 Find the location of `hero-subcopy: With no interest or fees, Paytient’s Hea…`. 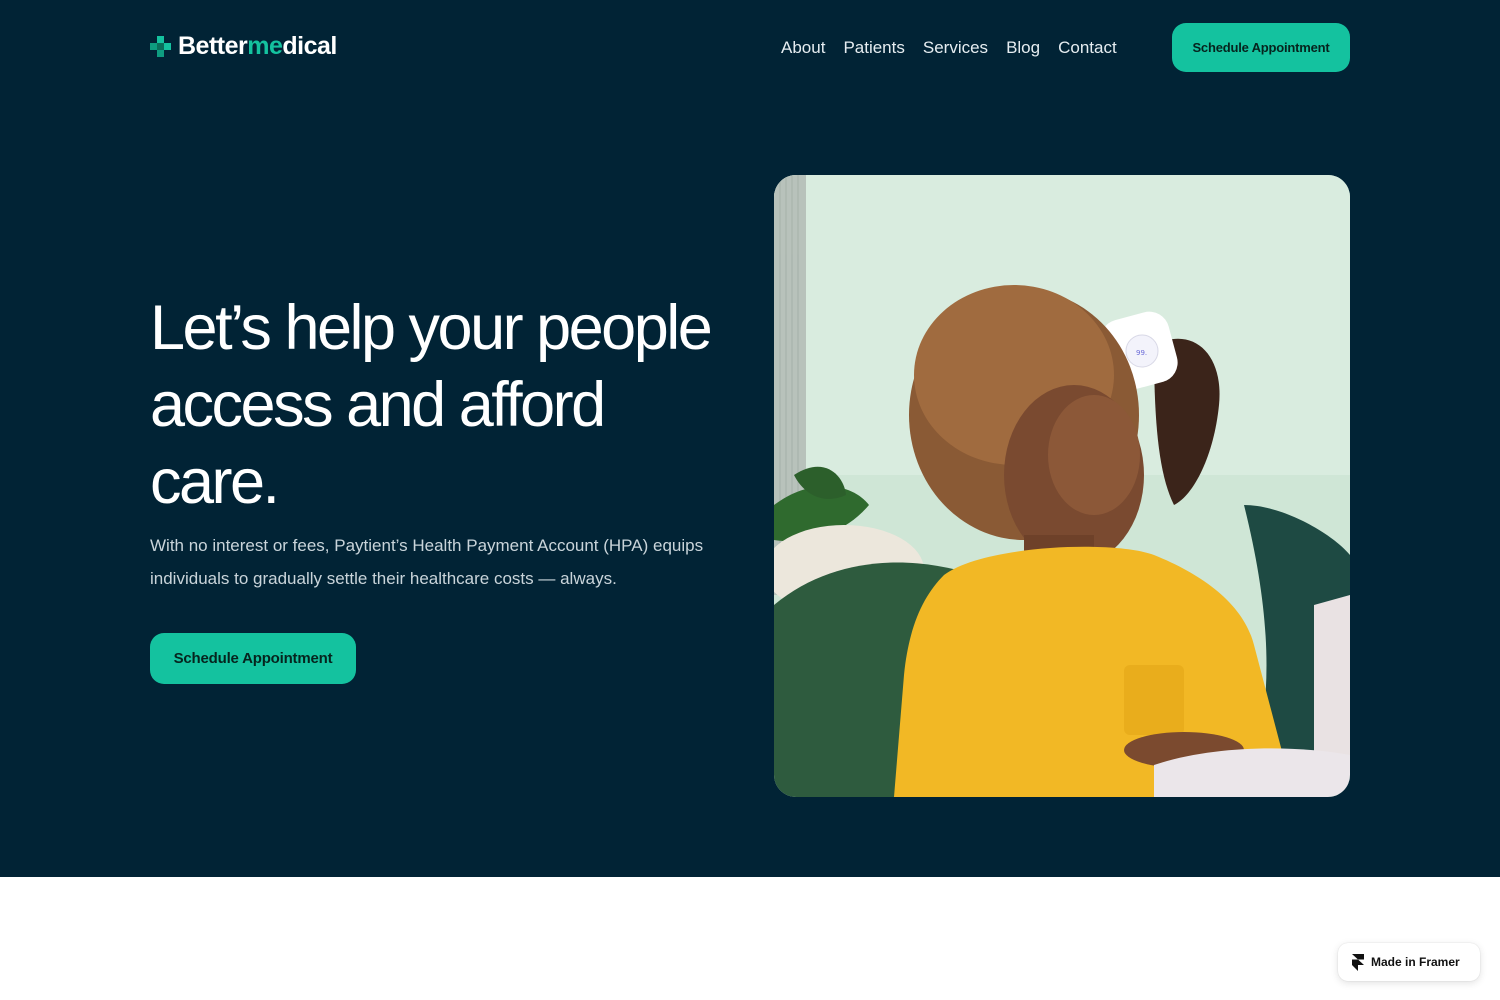

hero-subcopy: With no interest or fees, Paytient’s Hea… is located at coordinates (427, 562).